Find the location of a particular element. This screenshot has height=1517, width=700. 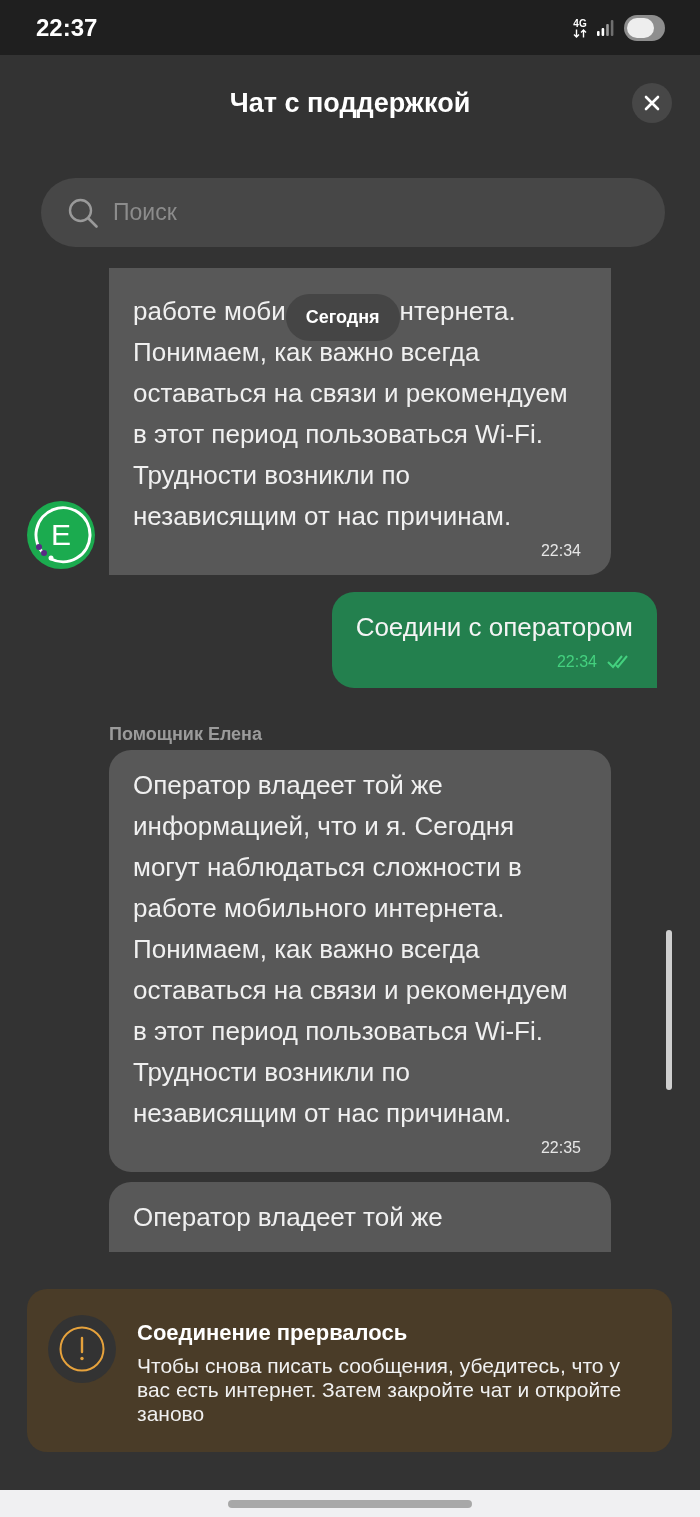

avatar: Е is located at coordinates (61, 535).